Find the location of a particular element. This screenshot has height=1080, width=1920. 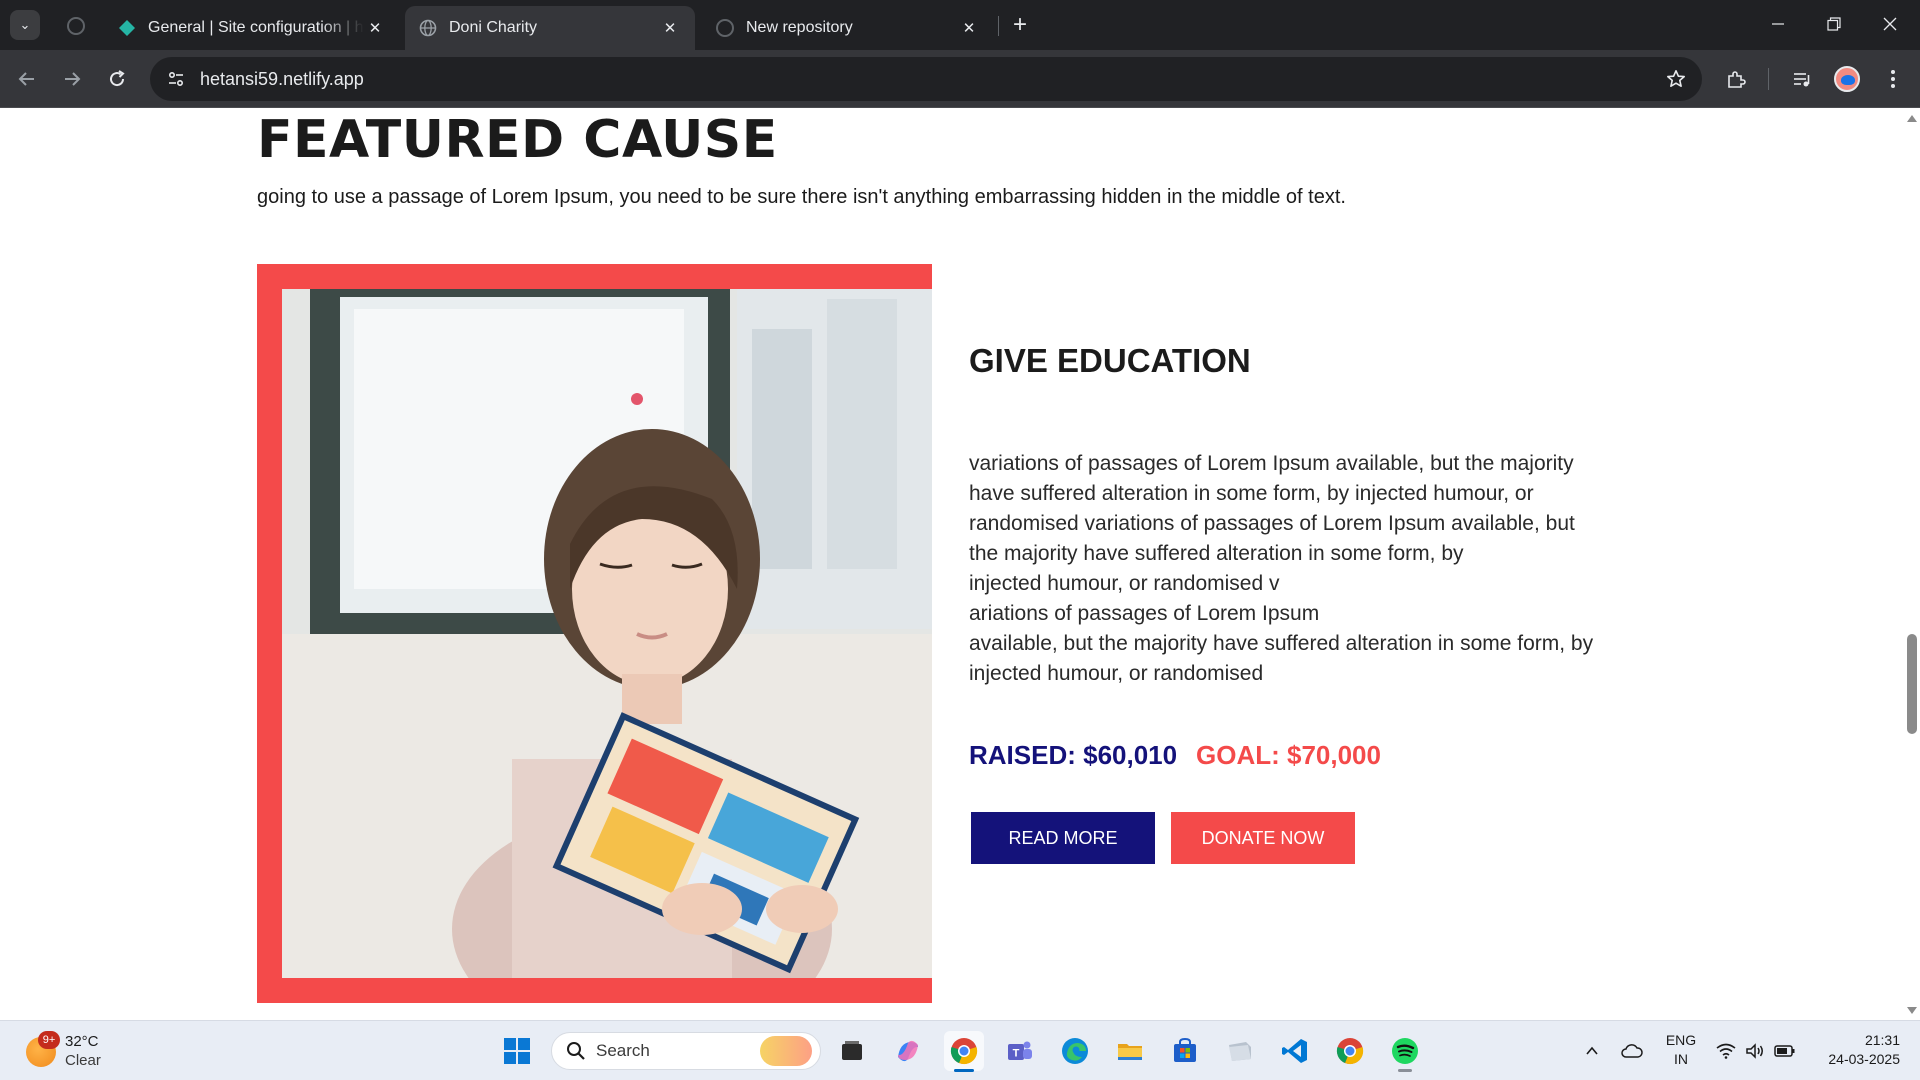

browser-toolbar: hetansi59.netlify.app is located at coordinates (960, 79).